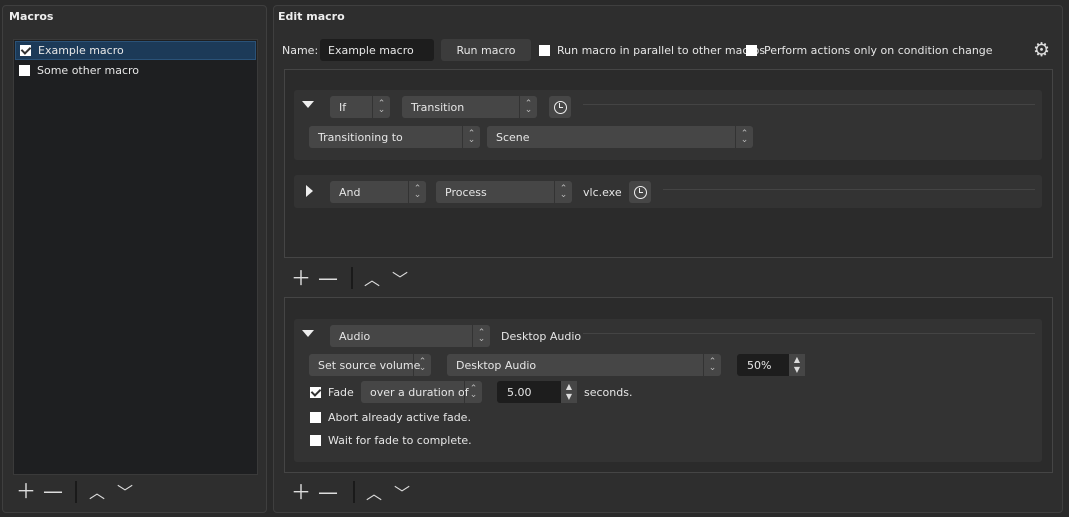  What do you see at coordinates (1041, 50) in the screenshot?
I see `settings-gear-icon: ⚙` at bounding box center [1041, 50].